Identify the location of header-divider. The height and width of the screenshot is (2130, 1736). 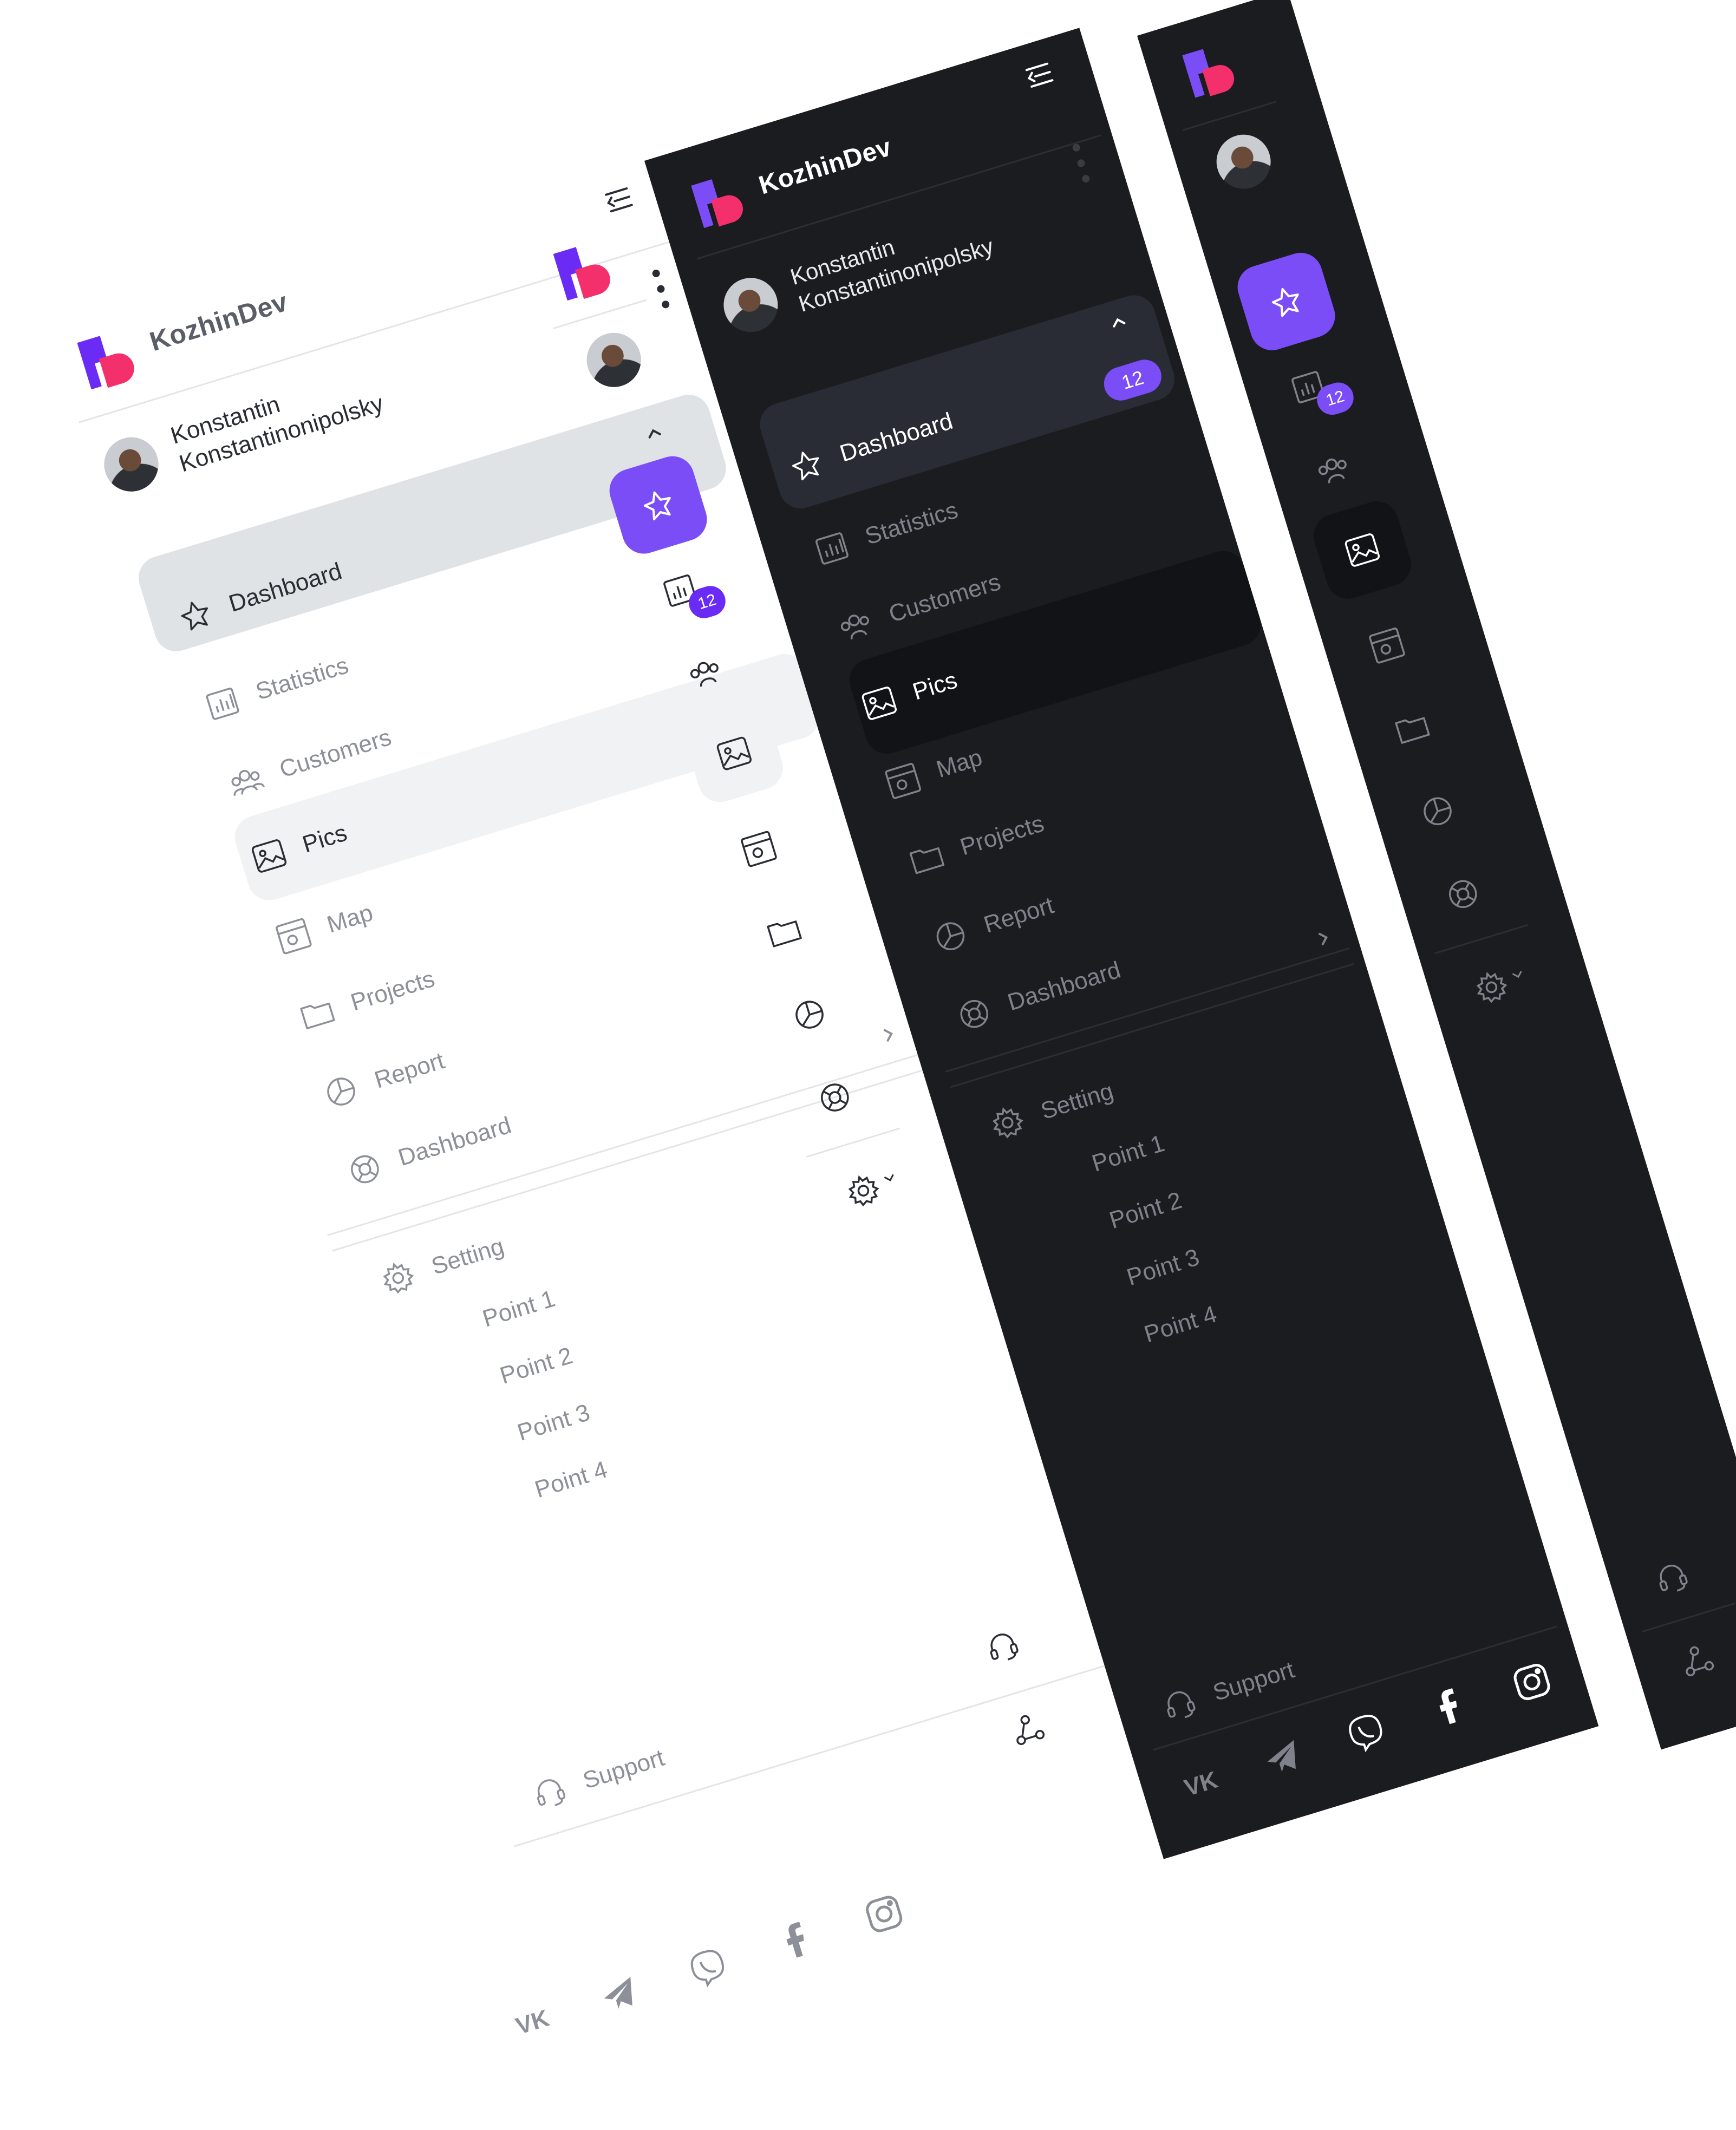
(1230, 116).